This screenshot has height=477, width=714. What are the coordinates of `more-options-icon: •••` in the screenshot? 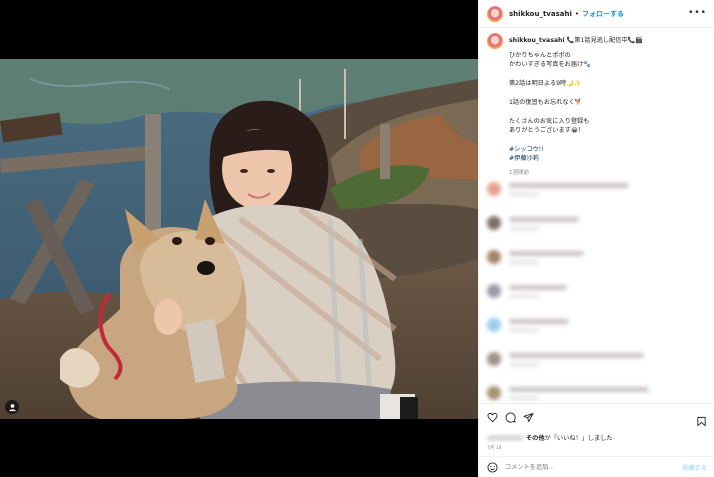 It's located at (697, 13).